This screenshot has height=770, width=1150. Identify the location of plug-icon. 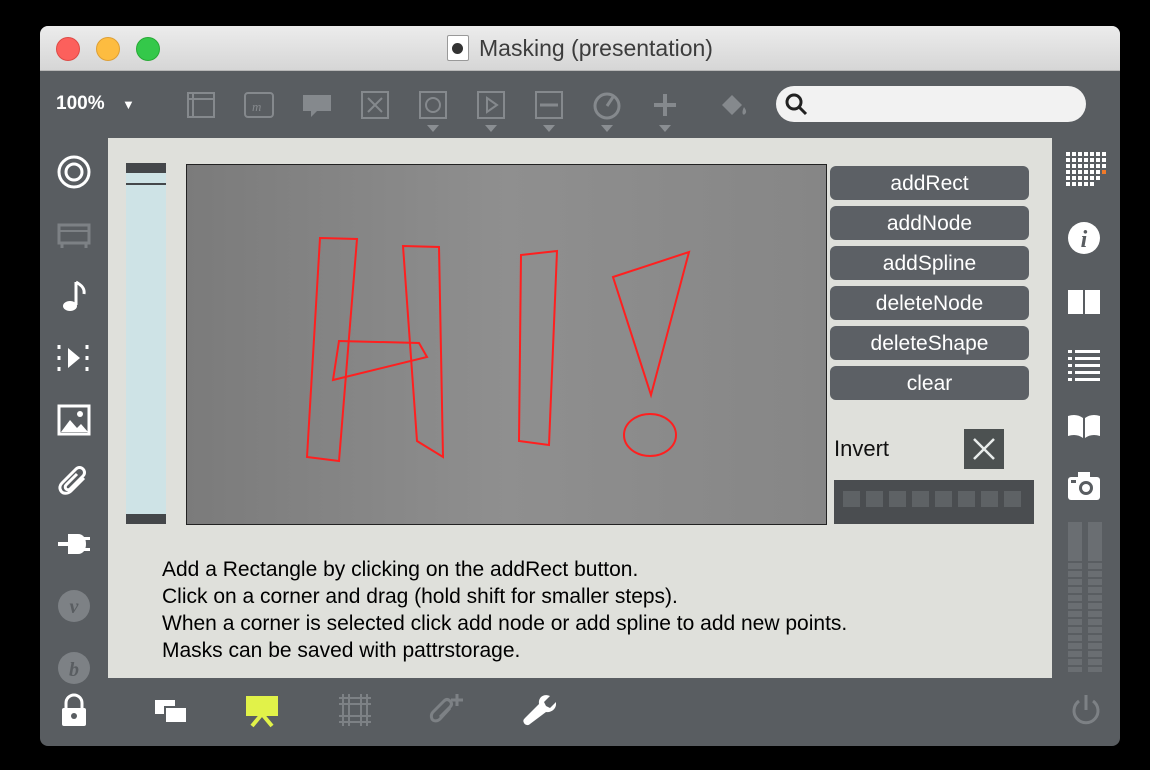
(74, 544).